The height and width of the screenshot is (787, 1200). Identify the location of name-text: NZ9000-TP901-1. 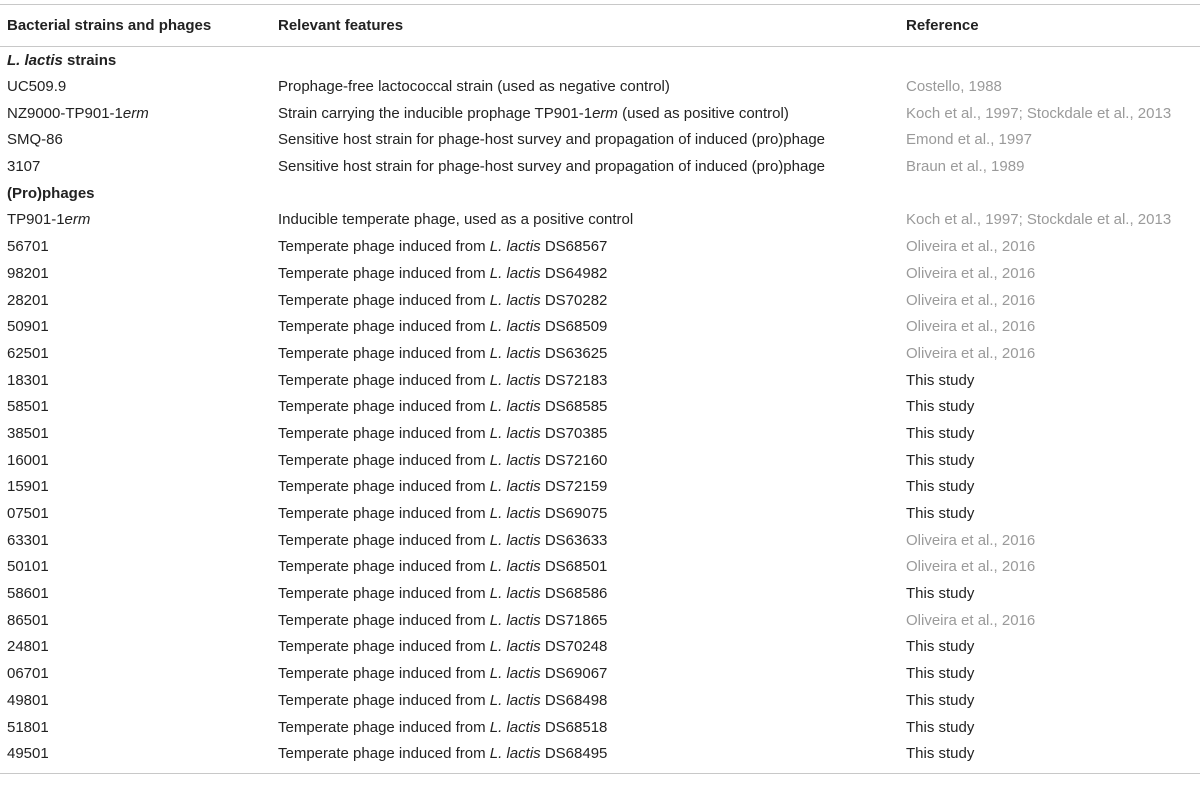
(65, 113).